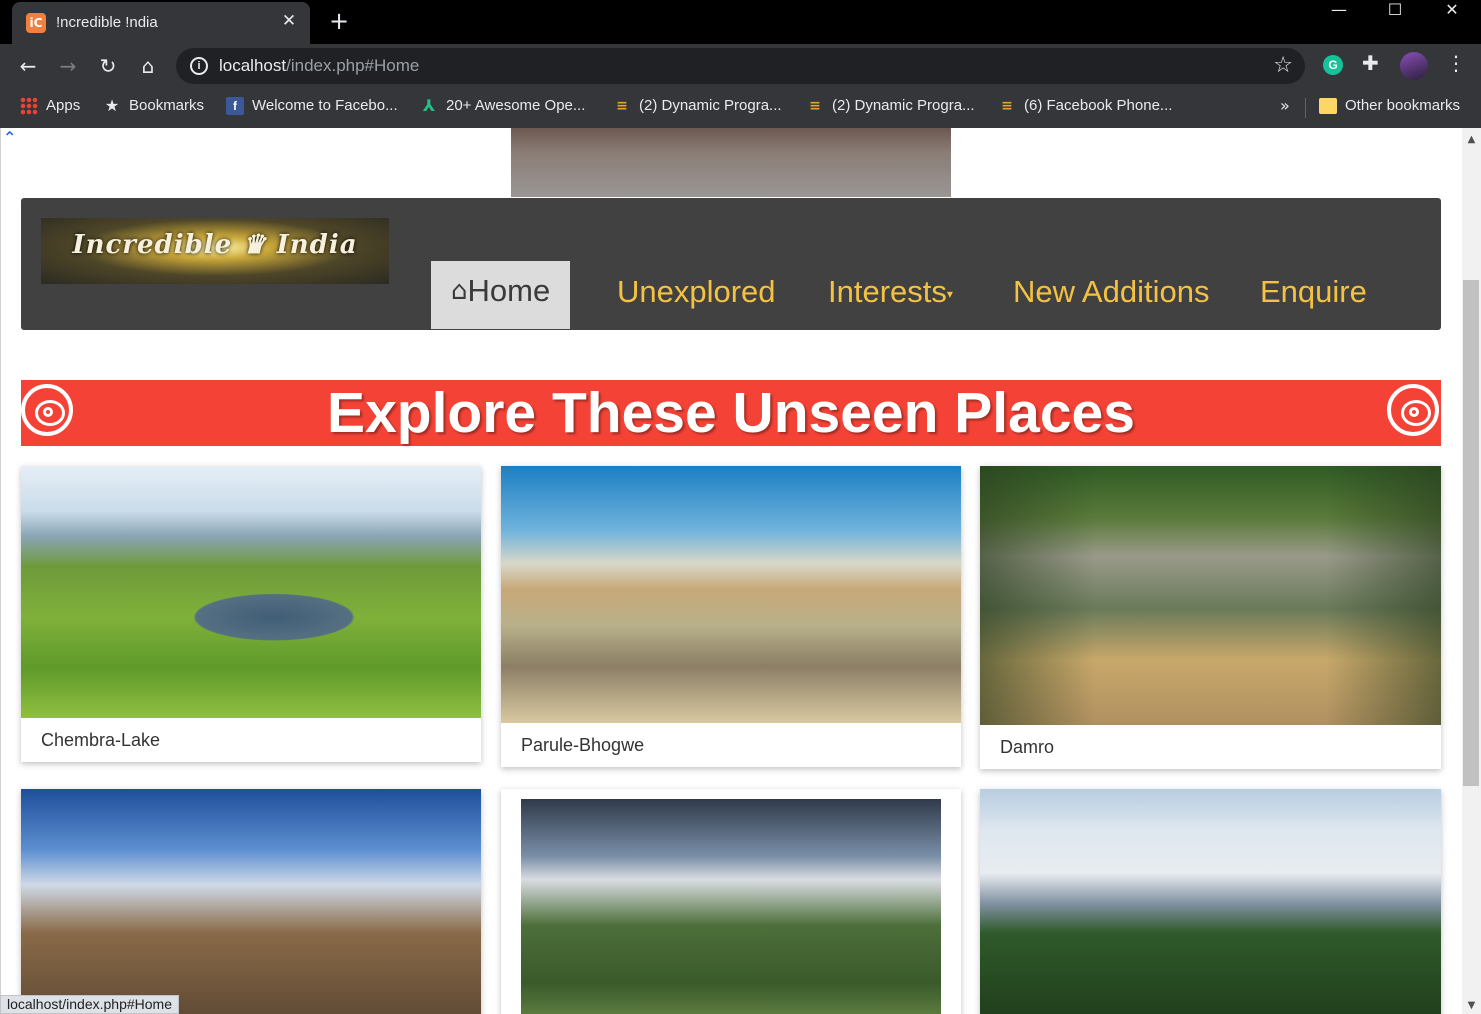 The image size is (1481, 1014). What do you see at coordinates (63, 105) in the screenshot?
I see `bookmark-label: Apps` at bounding box center [63, 105].